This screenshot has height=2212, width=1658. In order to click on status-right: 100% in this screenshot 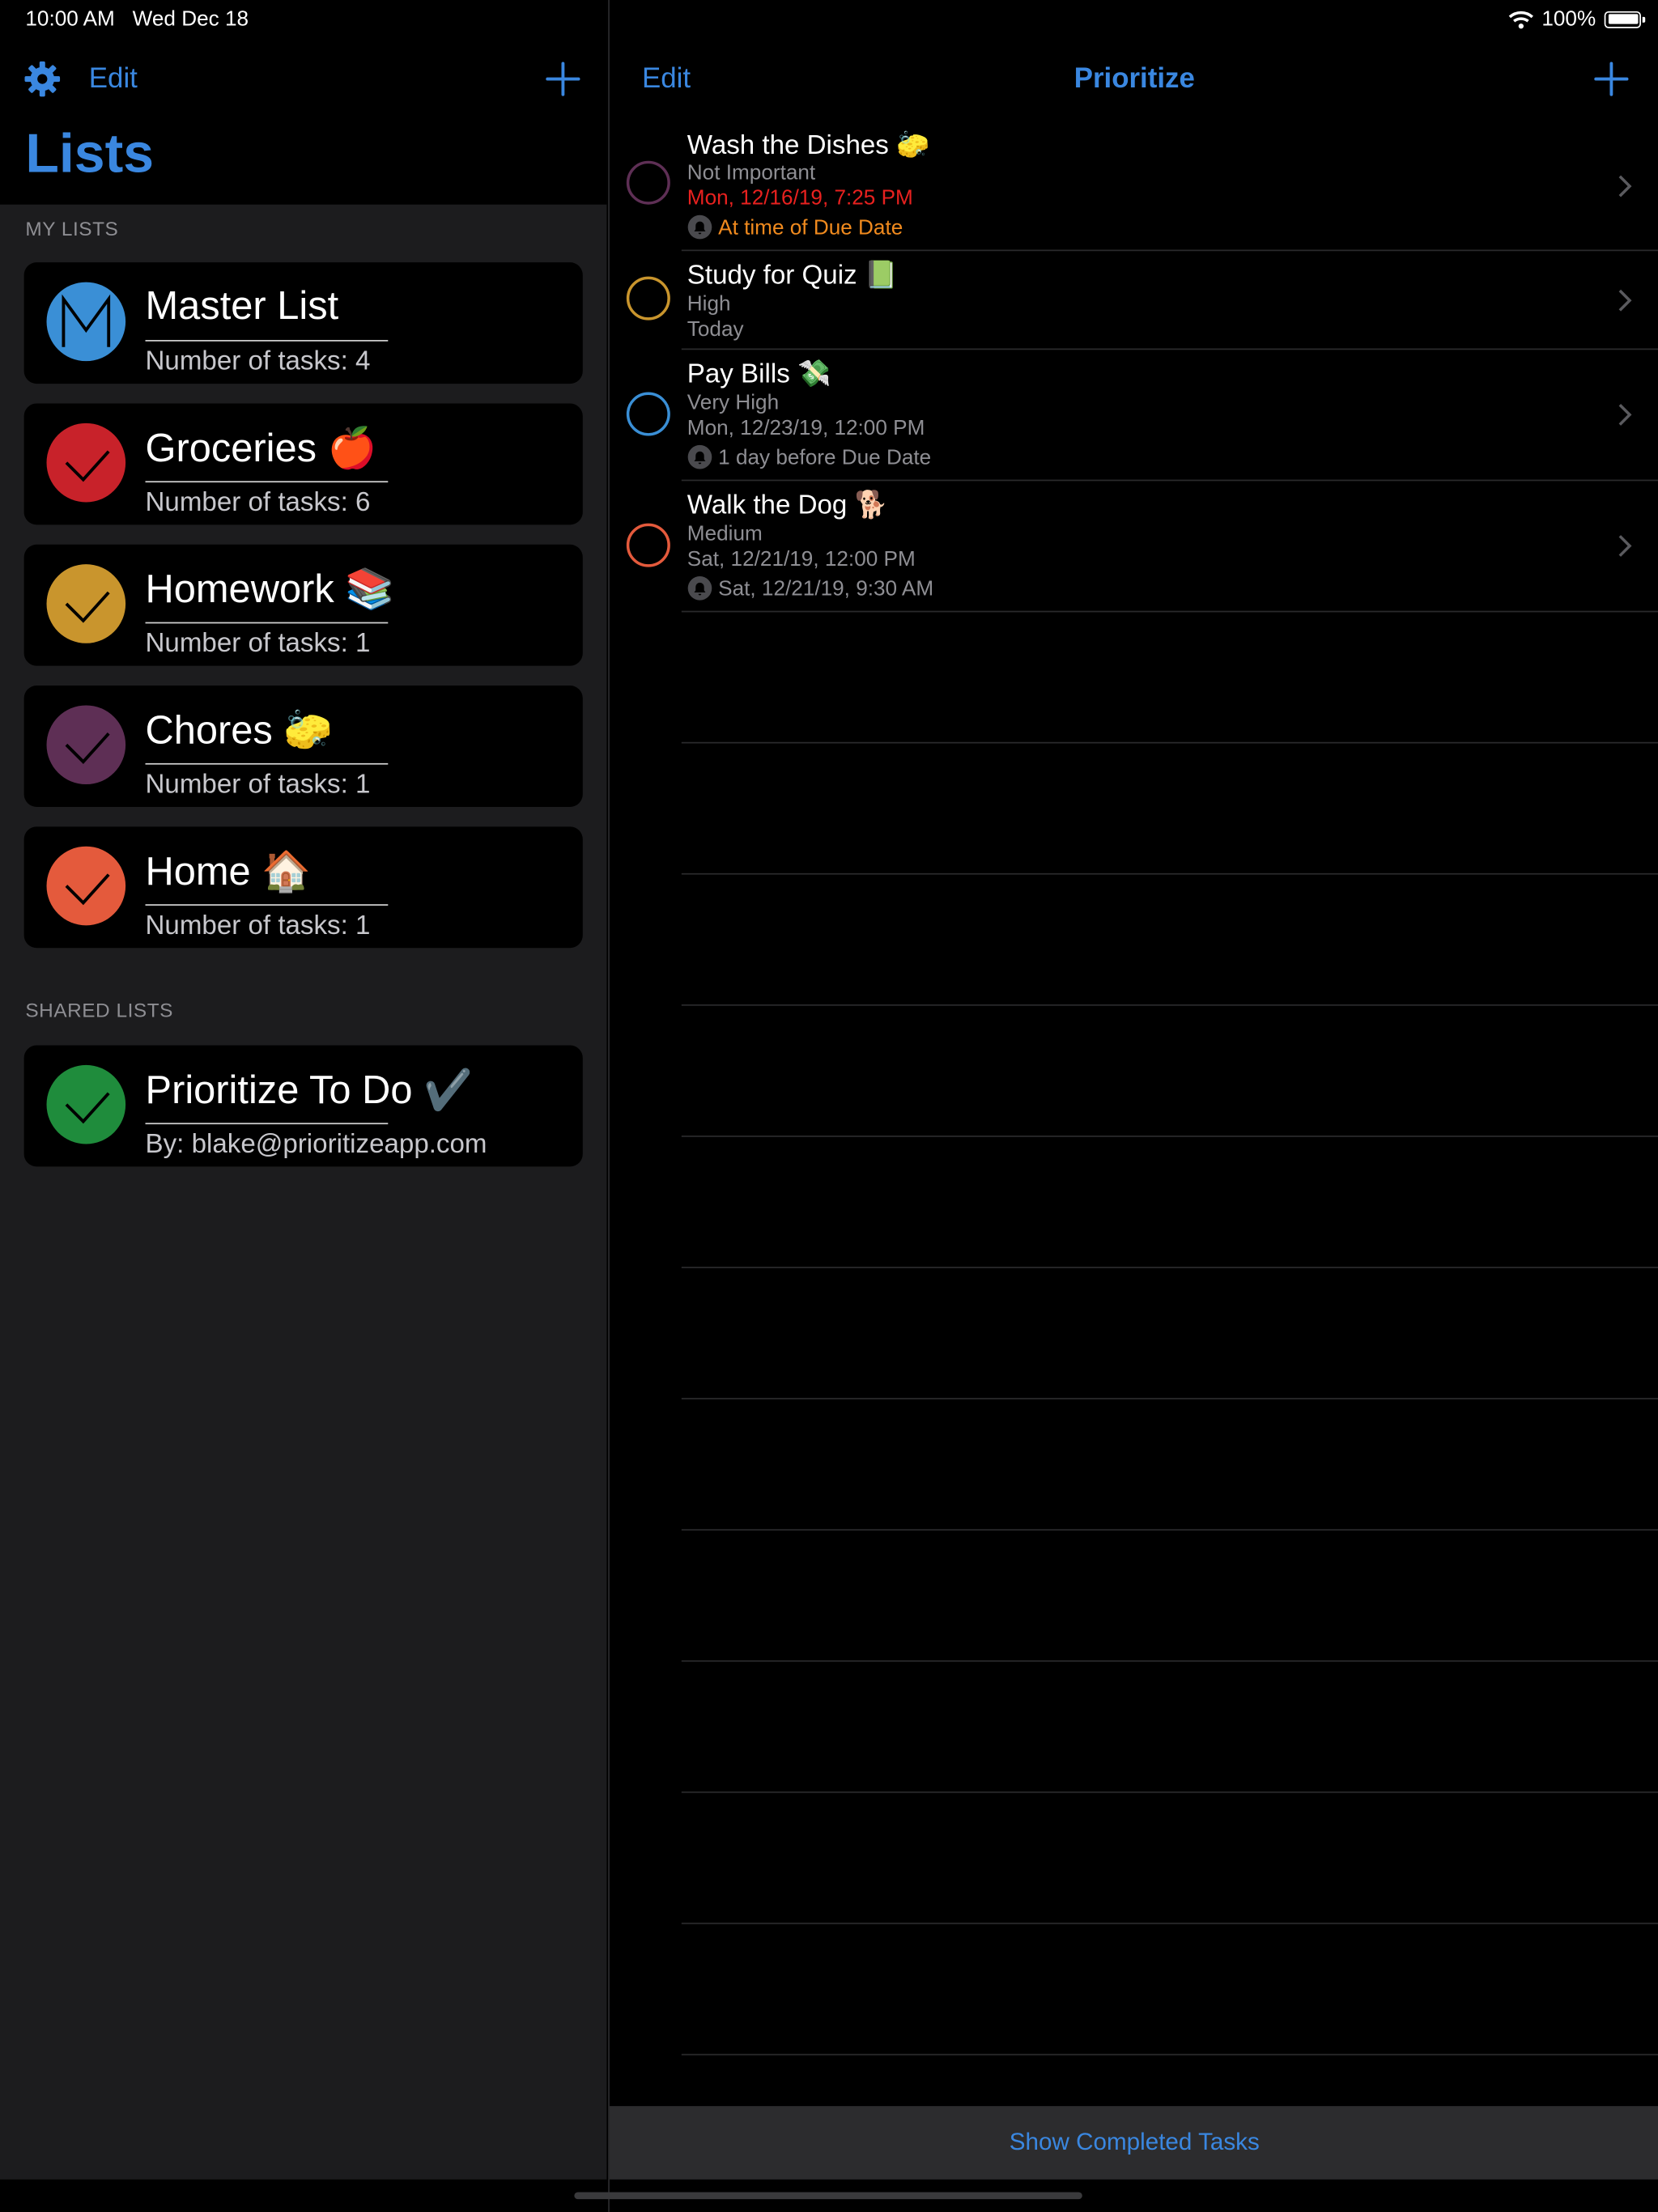, I will do `click(1577, 19)`.